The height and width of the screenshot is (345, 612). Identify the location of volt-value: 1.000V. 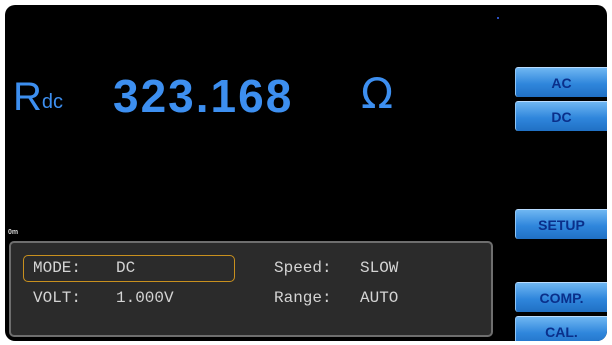
(145, 298).